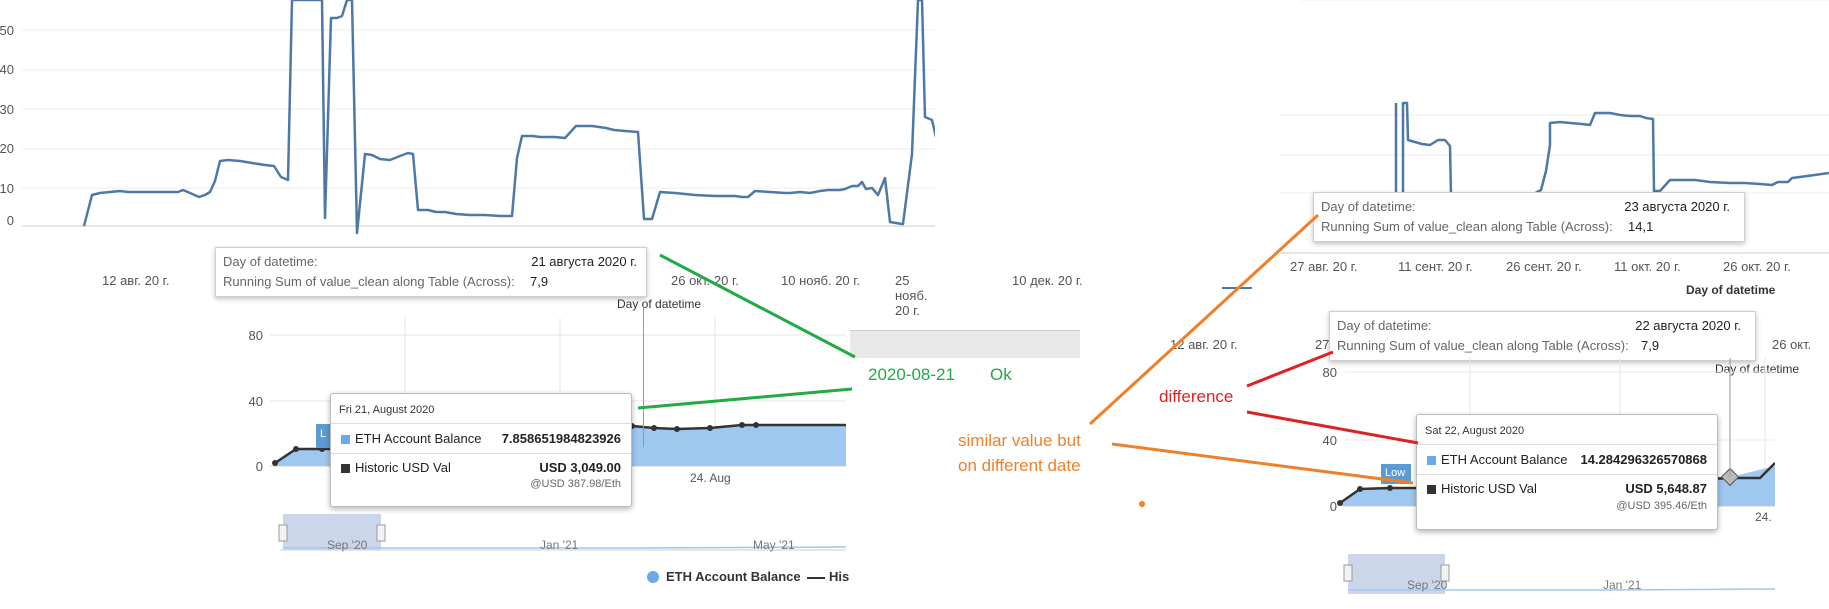 Image resolution: width=1829 pixels, height=609 pixels. Describe the element at coordinates (911, 374) in the screenshot. I see `annotation-ok-date: 2020-08-21` at that location.